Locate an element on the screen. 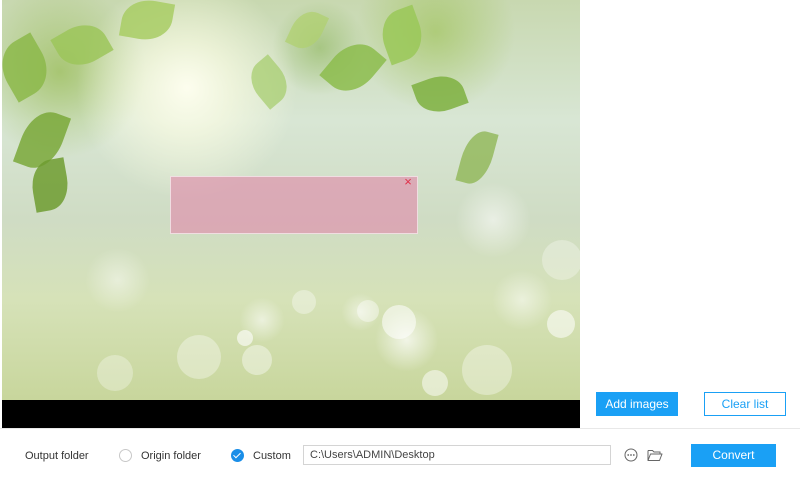 This screenshot has height=477, width=800. add-images-button: Add images is located at coordinates (637, 404).